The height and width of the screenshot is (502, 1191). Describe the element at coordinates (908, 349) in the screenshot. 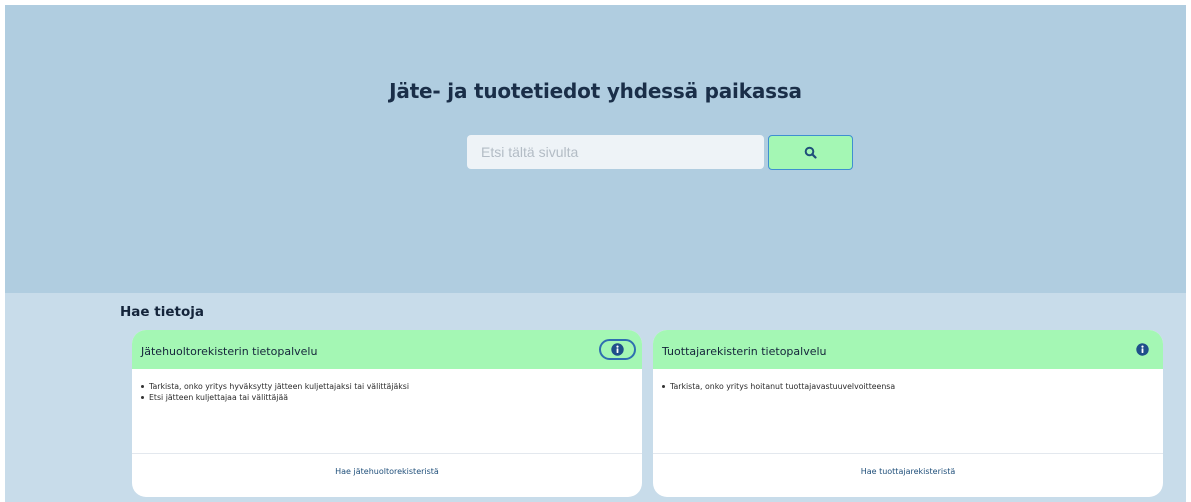

I see `card-header: Tuottajarekisterin tietopalvelu` at that location.